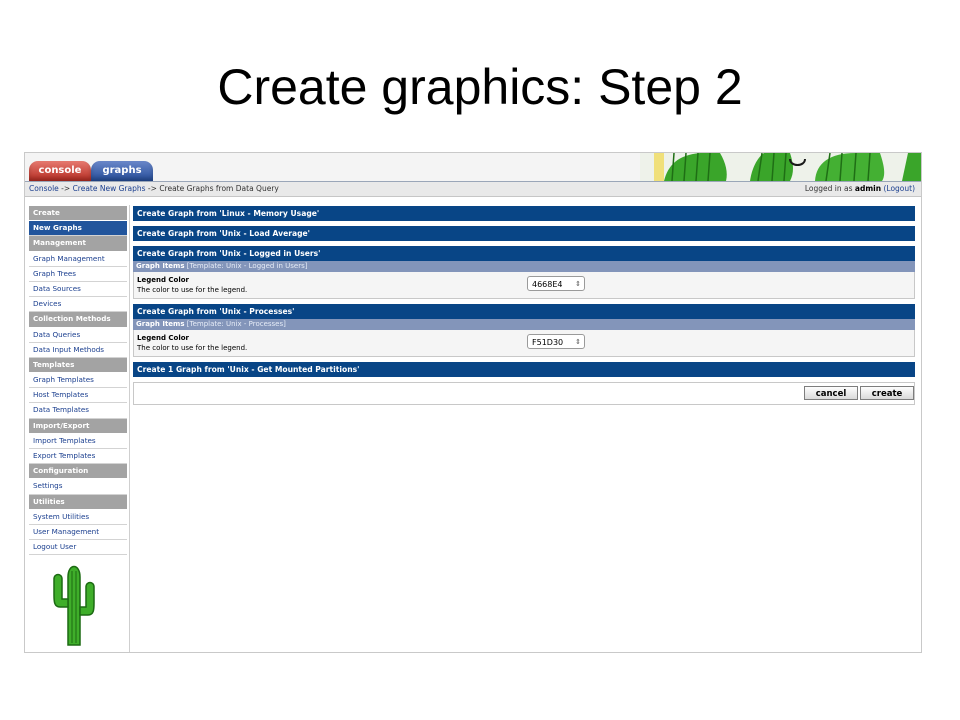  What do you see at coordinates (524, 213) in the screenshot?
I see `section-title-linux-memory-usage: Create Graph from 'Linux - Memory Usage'` at bounding box center [524, 213].